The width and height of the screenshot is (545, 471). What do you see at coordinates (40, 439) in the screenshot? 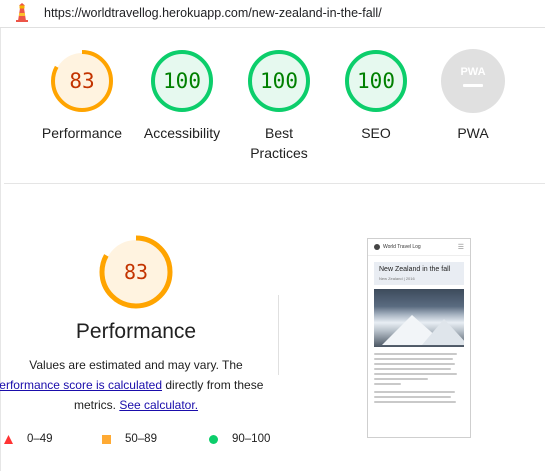
I see `legend-fail-range: 0–49` at bounding box center [40, 439].